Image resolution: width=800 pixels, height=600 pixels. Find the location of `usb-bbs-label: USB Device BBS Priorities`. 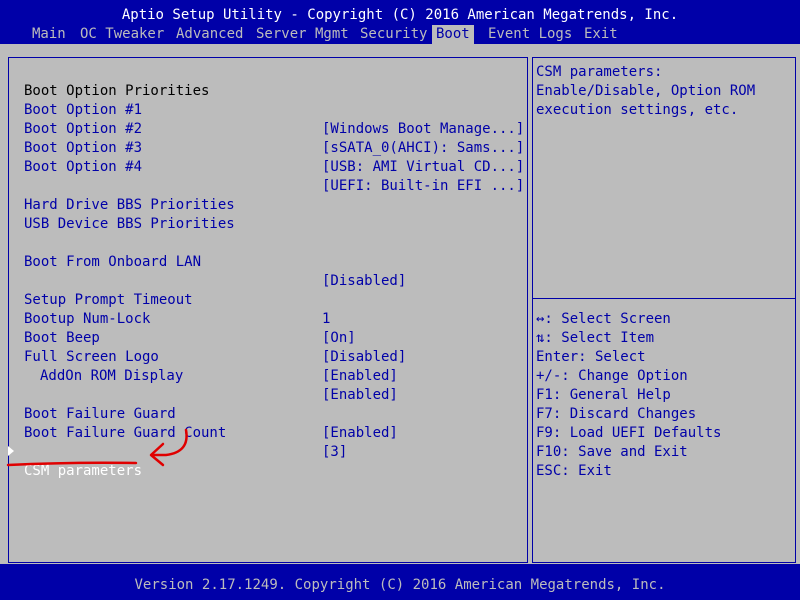

usb-bbs-label: USB Device BBS Priorities is located at coordinates (129, 224).